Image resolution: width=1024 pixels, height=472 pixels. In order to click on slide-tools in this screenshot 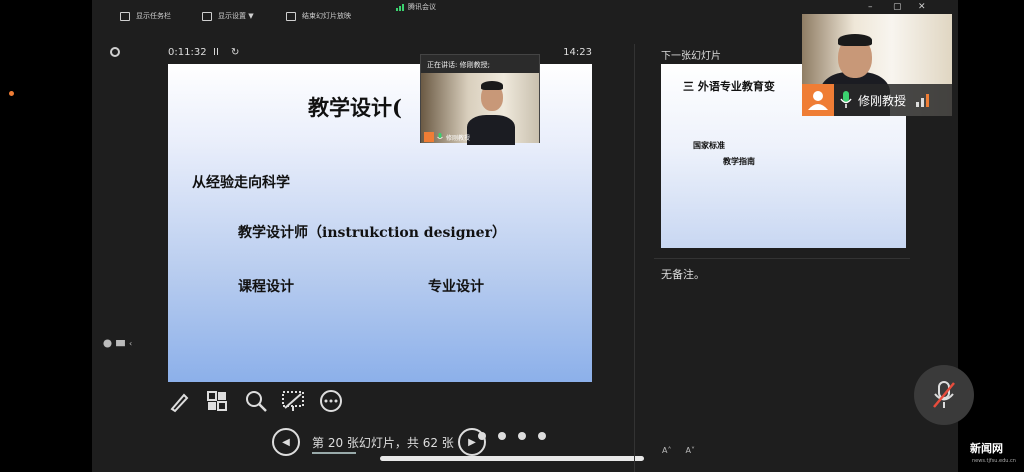, I will do `click(268, 402)`.